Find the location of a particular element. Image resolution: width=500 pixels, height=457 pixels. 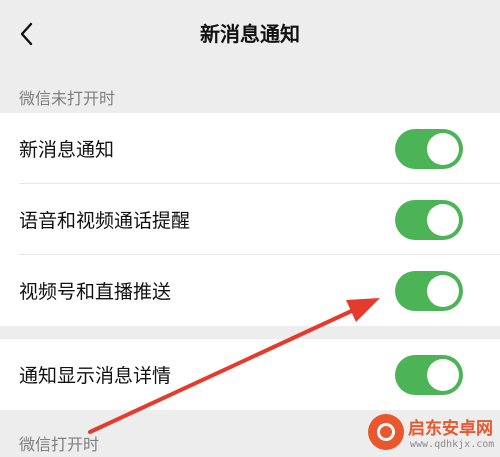

setting-label: 视频号和直播推送 is located at coordinates (95, 292).